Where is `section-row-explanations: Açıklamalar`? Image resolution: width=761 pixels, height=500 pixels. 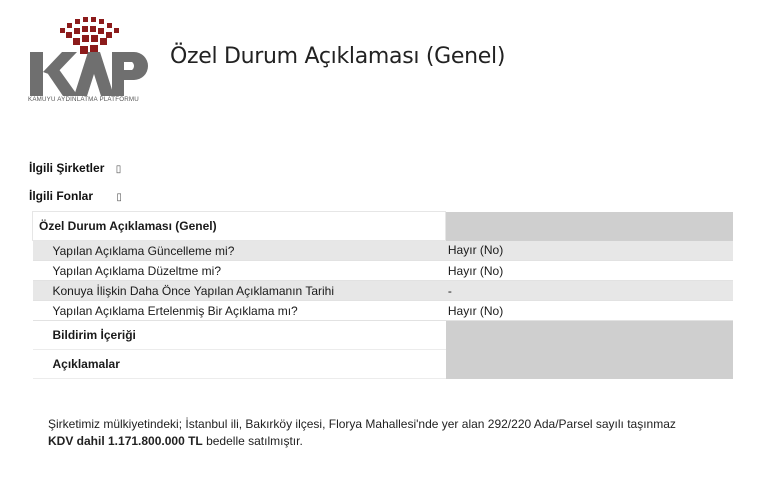
section-row-explanations: Açıklamalar is located at coordinates (382, 364).